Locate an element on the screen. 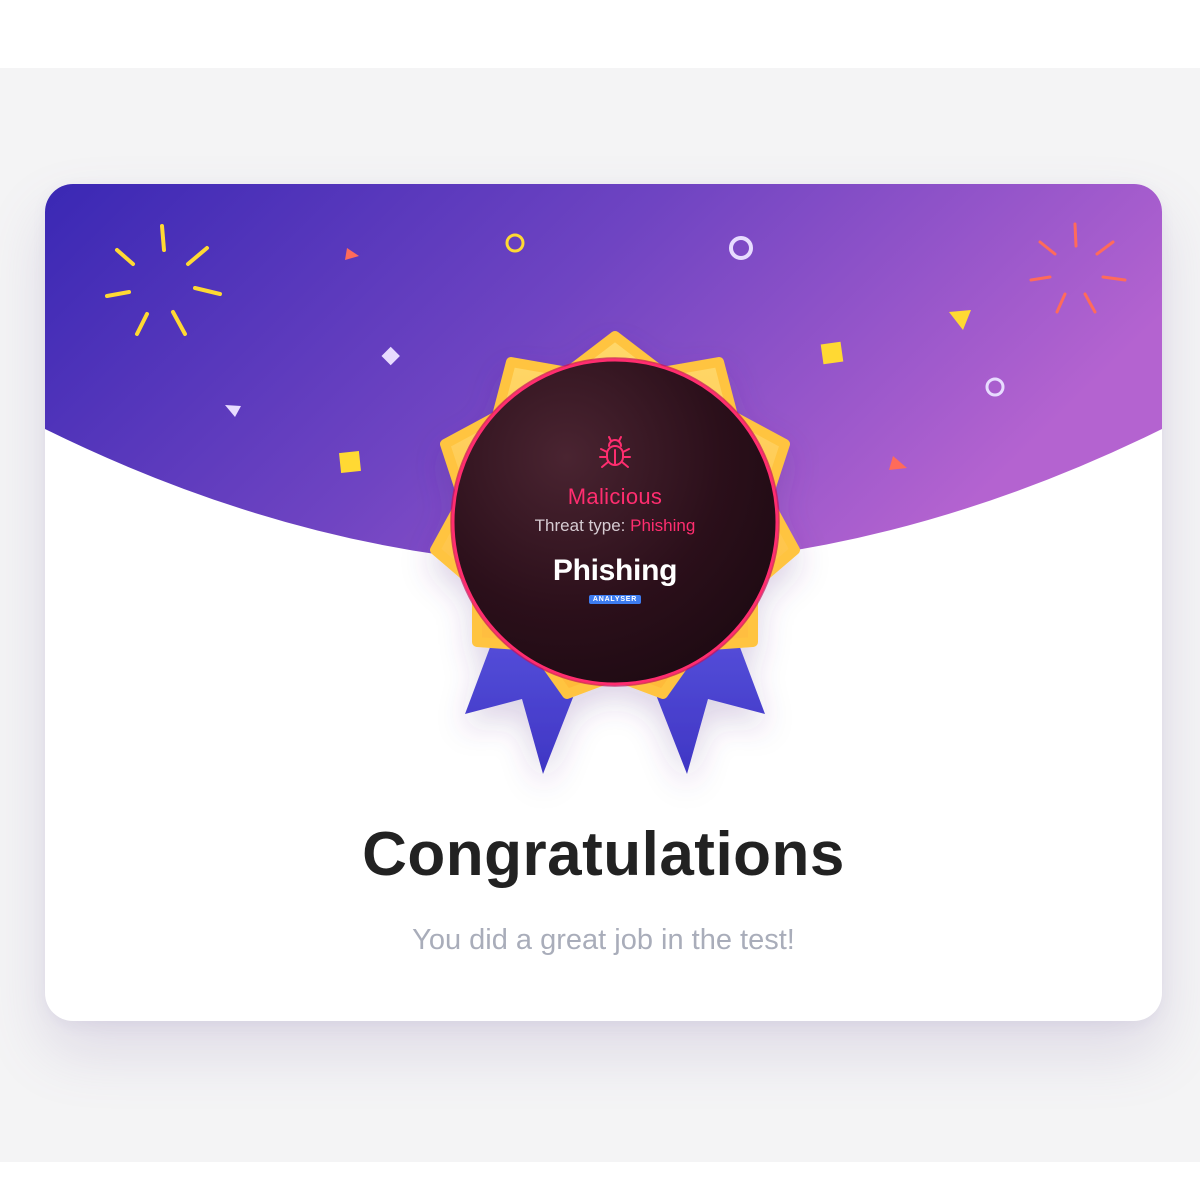  threat-type-value: Phishing is located at coordinates (663, 525).